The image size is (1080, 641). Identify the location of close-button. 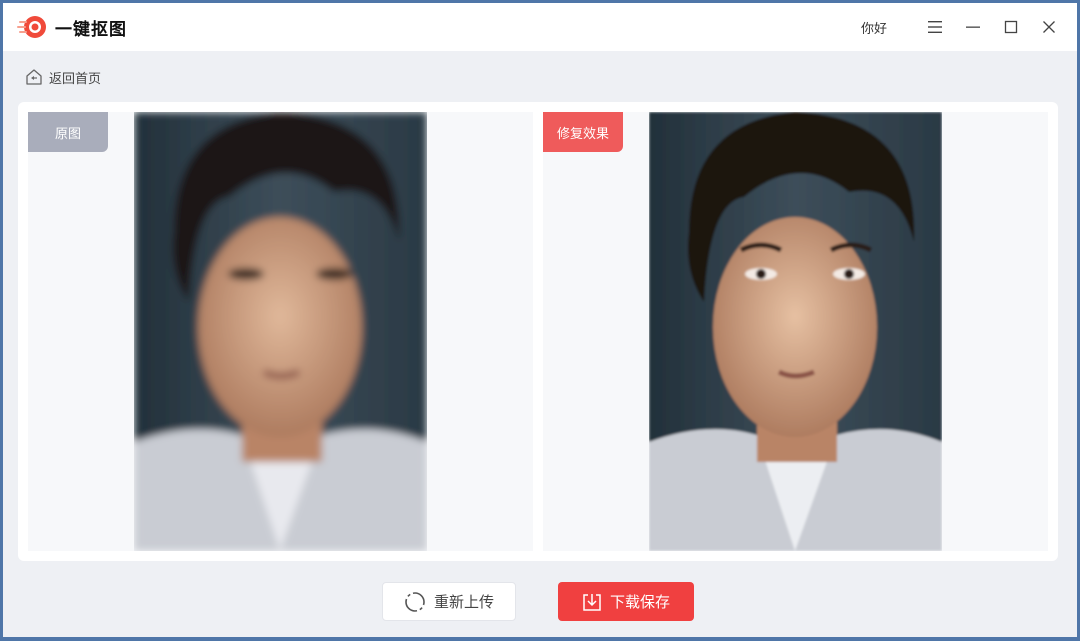
(1049, 27).